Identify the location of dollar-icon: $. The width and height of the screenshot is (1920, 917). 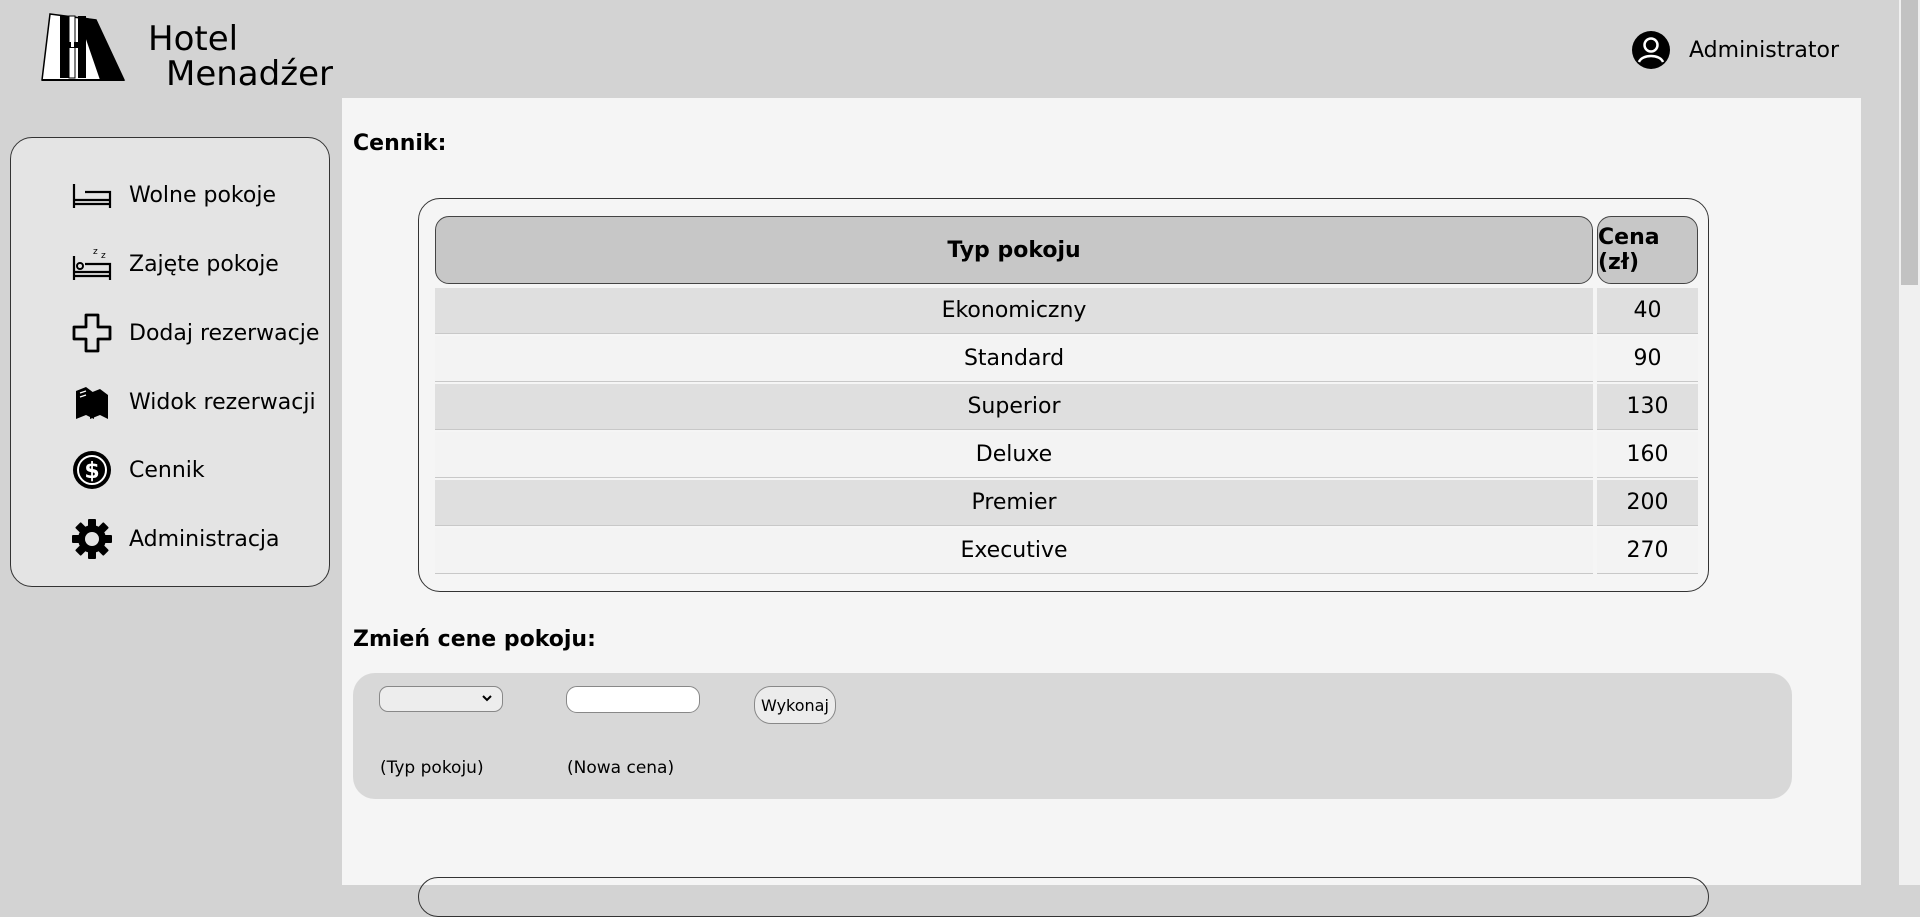
(92, 470).